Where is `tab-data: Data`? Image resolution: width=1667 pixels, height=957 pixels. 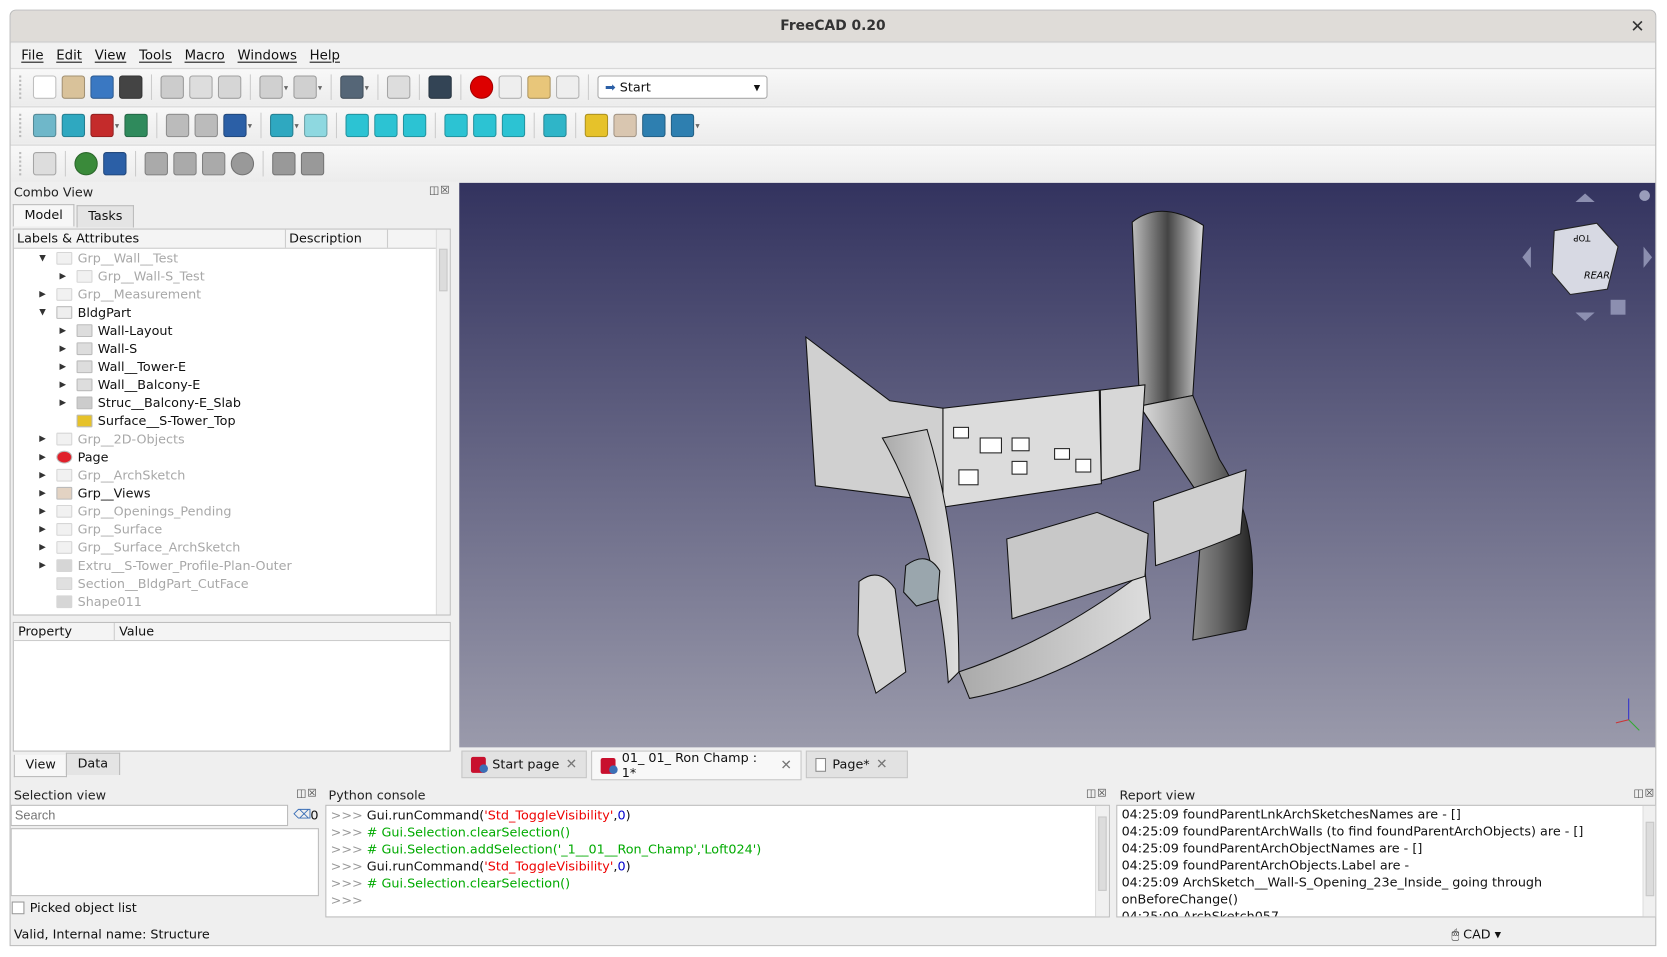
tab-data: Data is located at coordinates (92, 763).